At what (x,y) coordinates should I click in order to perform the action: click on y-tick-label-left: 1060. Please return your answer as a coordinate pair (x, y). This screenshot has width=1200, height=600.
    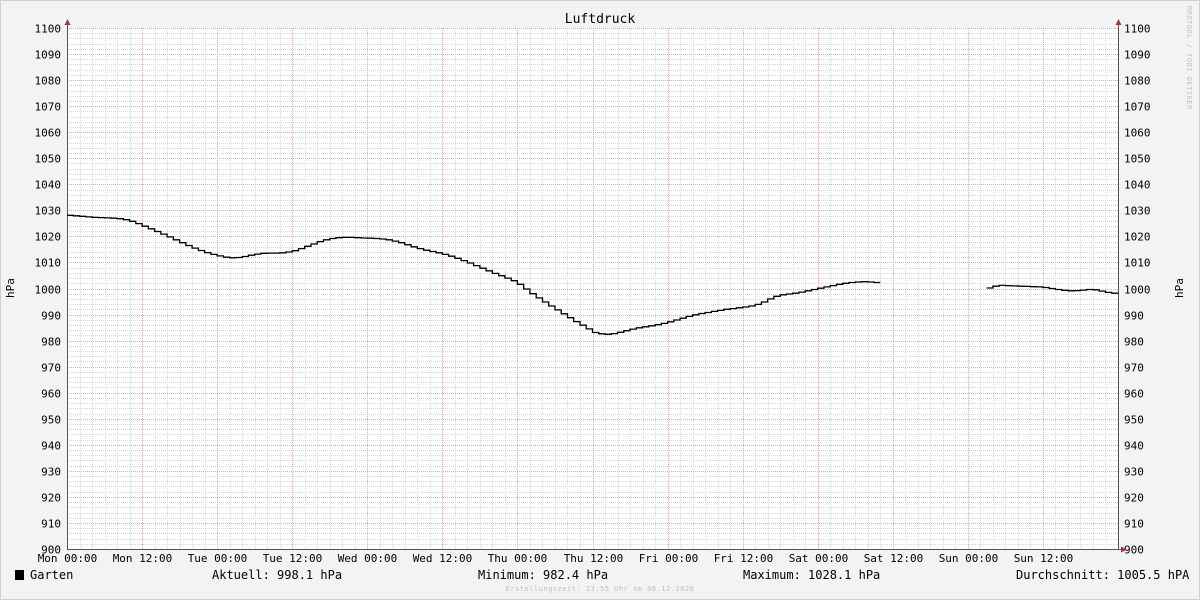
    Looking at the image, I should click on (48, 133).